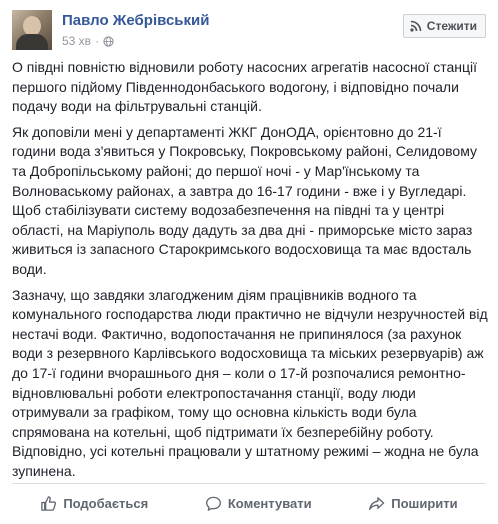 The image size is (498, 524). What do you see at coordinates (135, 20) in the screenshot?
I see `author-name: Павло Жебрівський` at bounding box center [135, 20].